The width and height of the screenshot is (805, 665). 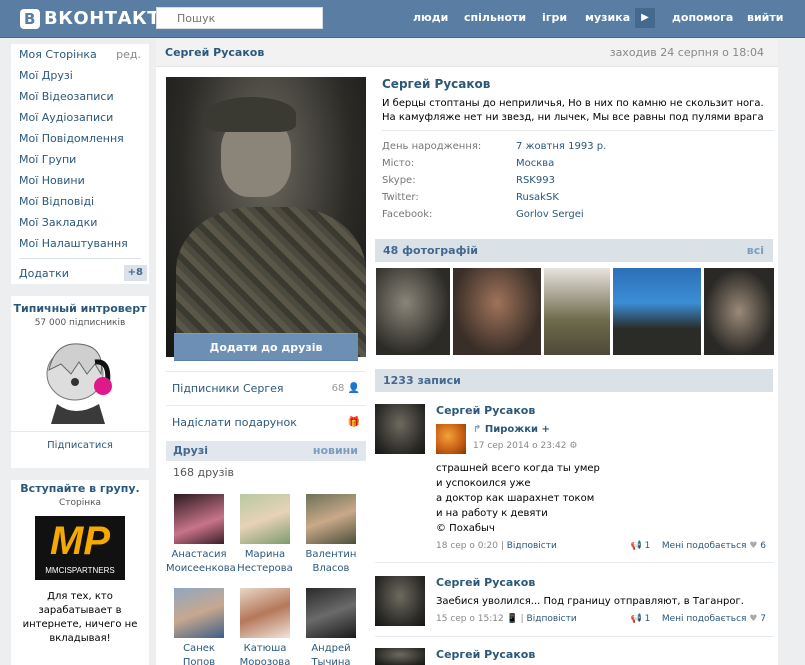 What do you see at coordinates (763, 546) in the screenshot?
I see `like-count: 6` at bounding box center [763, 546].